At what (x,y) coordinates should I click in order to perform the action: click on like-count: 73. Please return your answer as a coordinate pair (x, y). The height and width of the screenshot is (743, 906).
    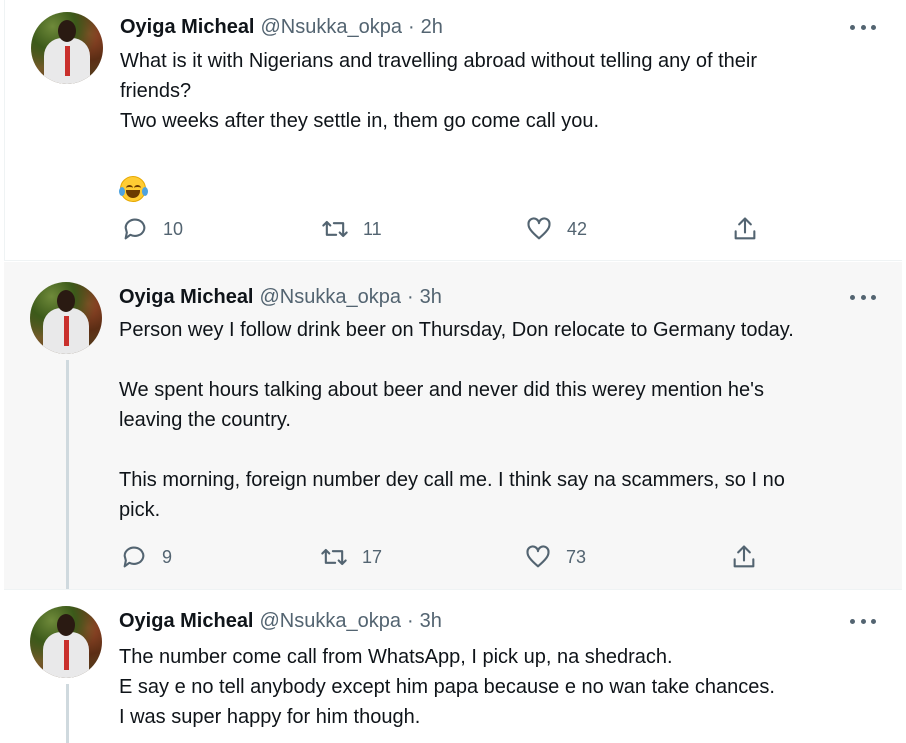
    Looking at the image, I should click on (576, 556).